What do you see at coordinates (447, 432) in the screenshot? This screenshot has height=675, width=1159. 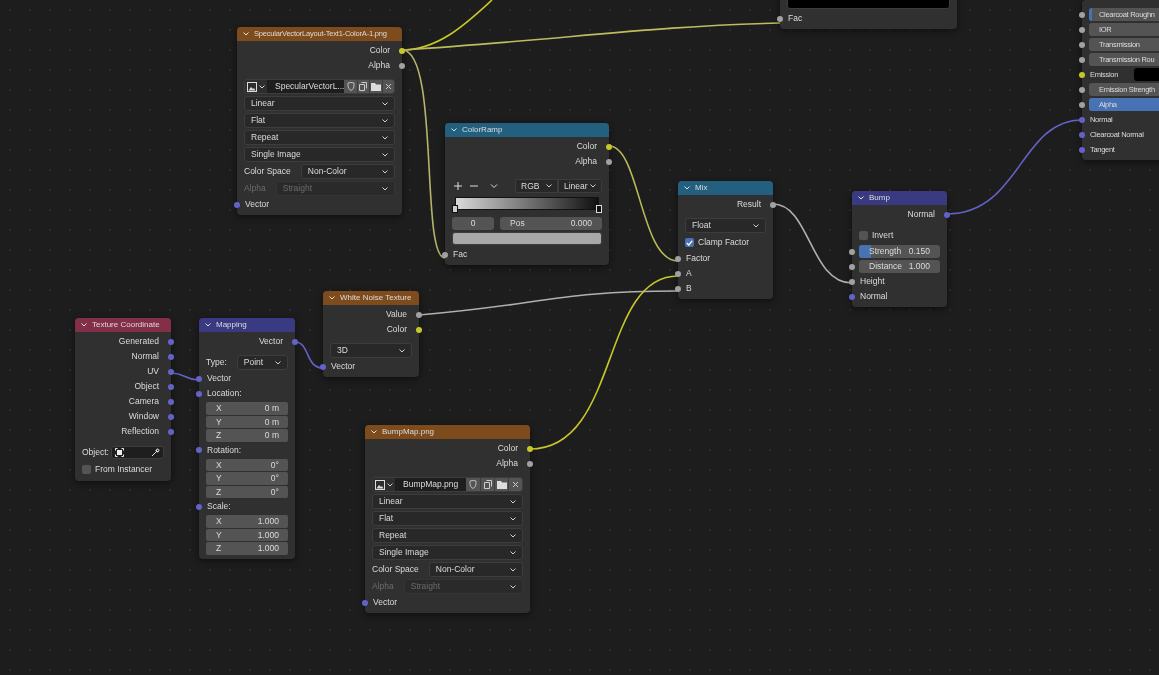 I see `node-header: BumpMap.png` at bounding box center [447, 432].